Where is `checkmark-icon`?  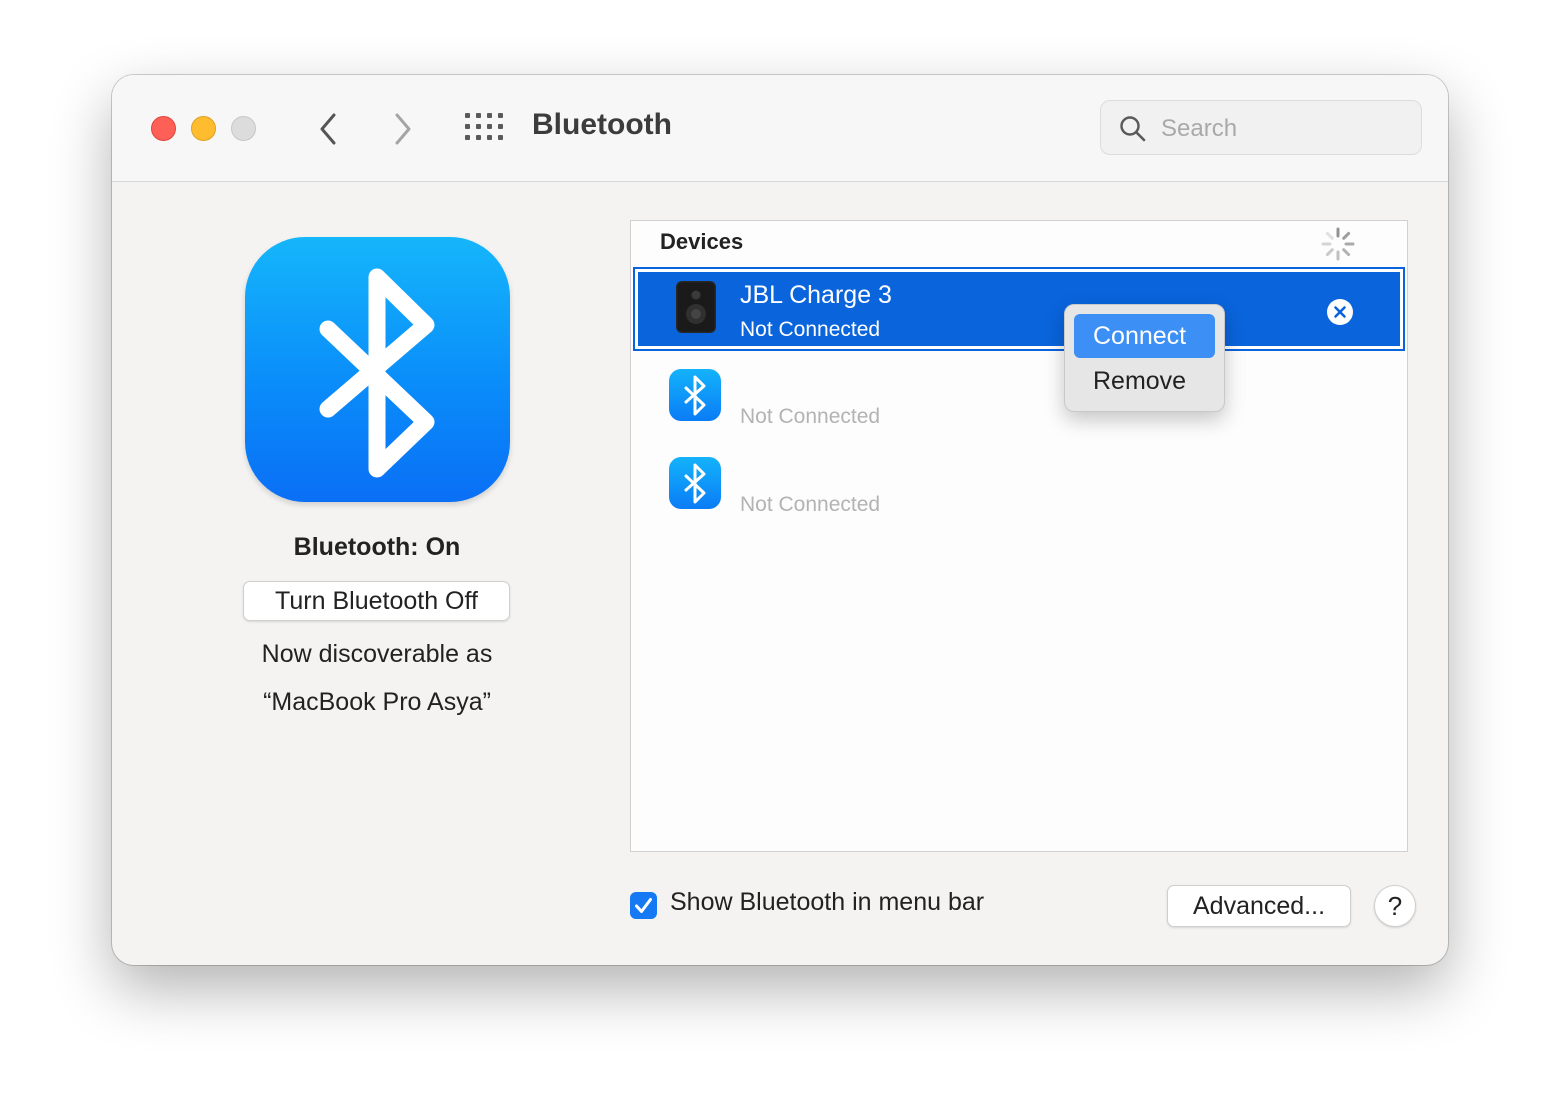 checkmark-icon is located at coordinates (643, 905).